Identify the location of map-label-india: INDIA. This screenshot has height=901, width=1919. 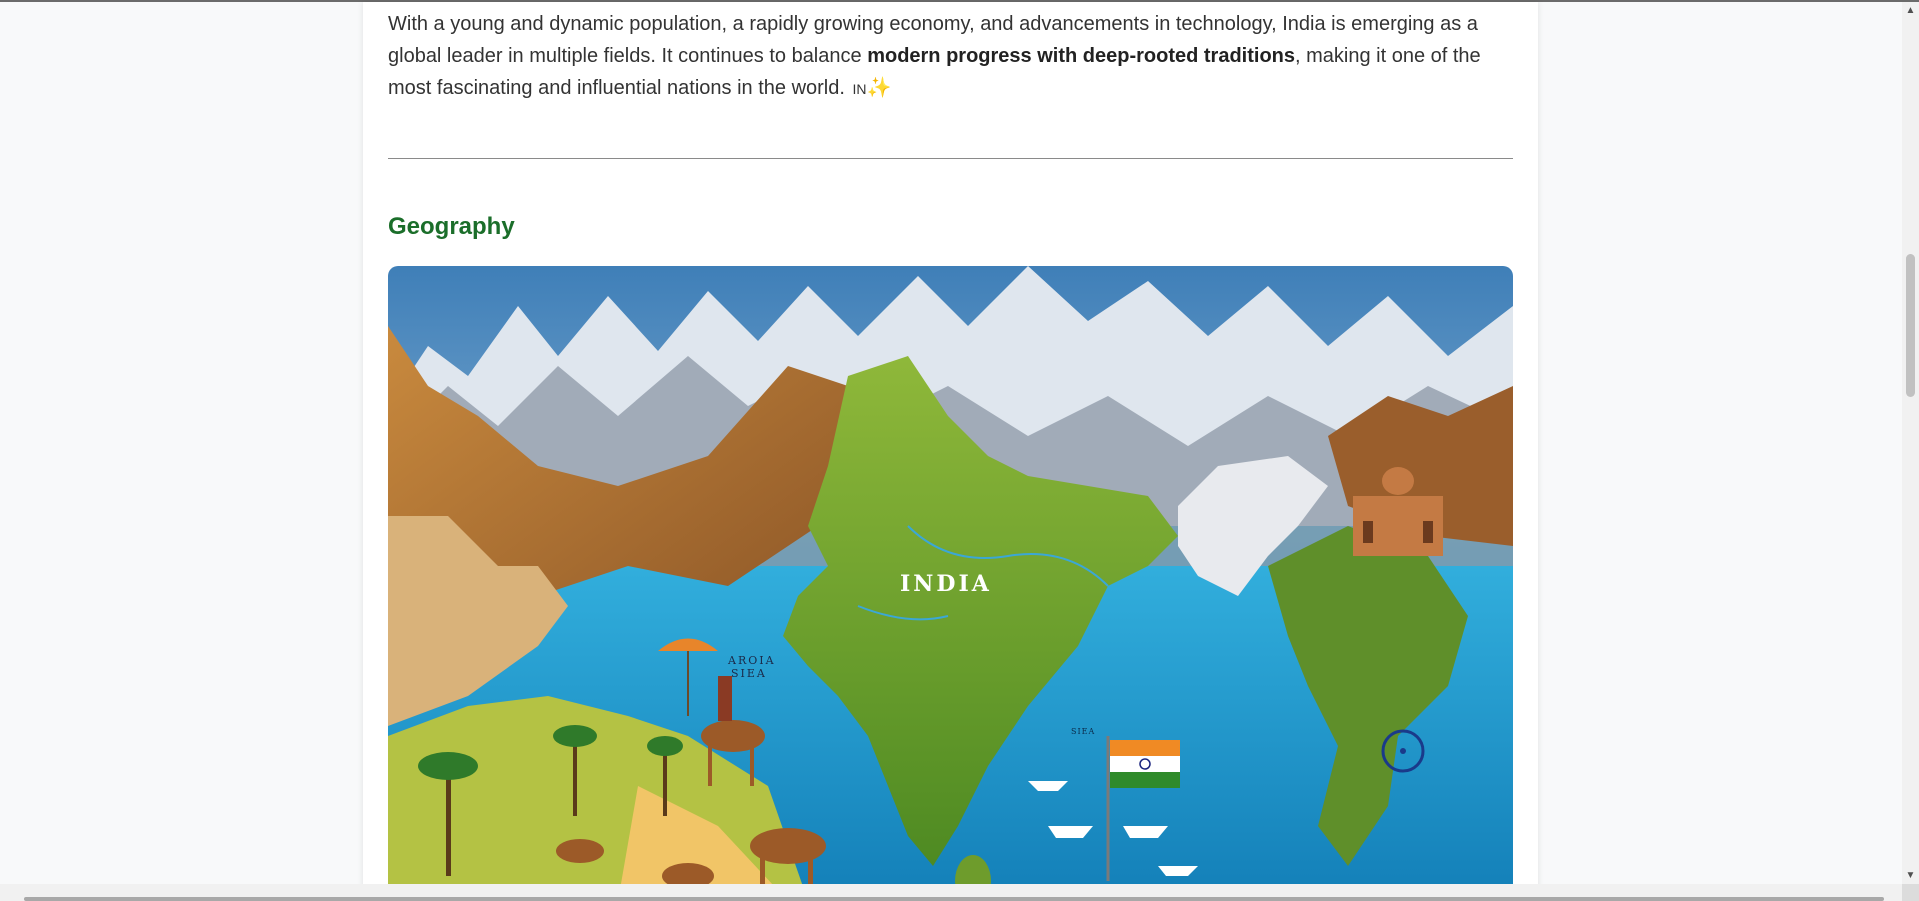
(946, 584).